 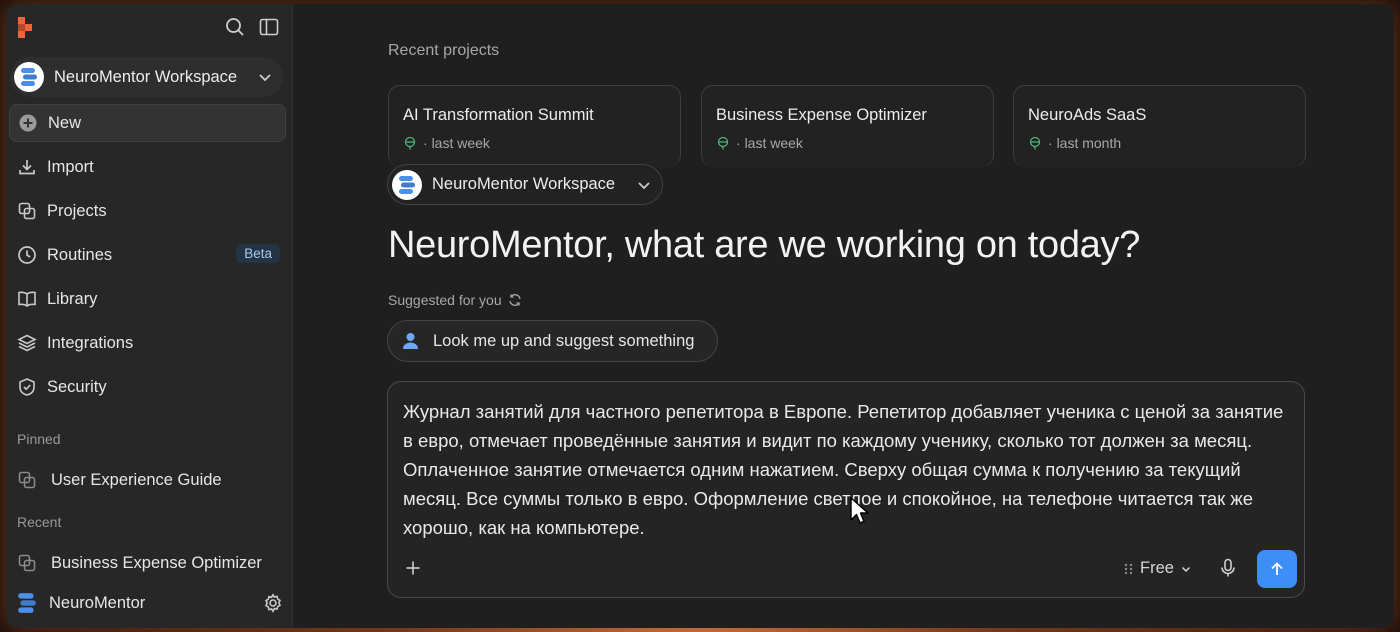 What do you see at coordinates (147, 387) in the screenshot?
I see `nav-security: Security` at bounding box center [147, 387].